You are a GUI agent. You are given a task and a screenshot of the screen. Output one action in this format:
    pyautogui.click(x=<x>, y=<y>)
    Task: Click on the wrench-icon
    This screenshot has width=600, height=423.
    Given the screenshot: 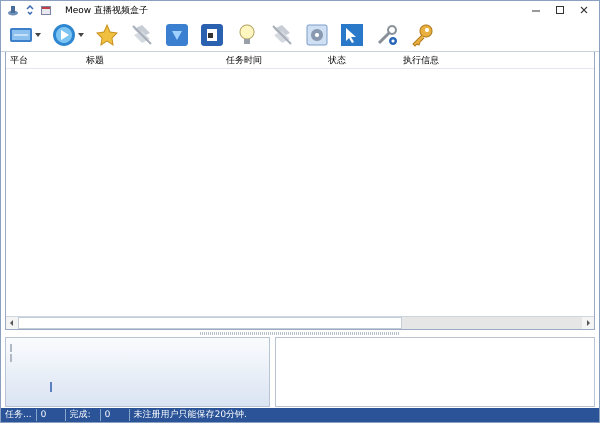 What is the action you would take?
    pyautogui.click(x=387, y=35)
    